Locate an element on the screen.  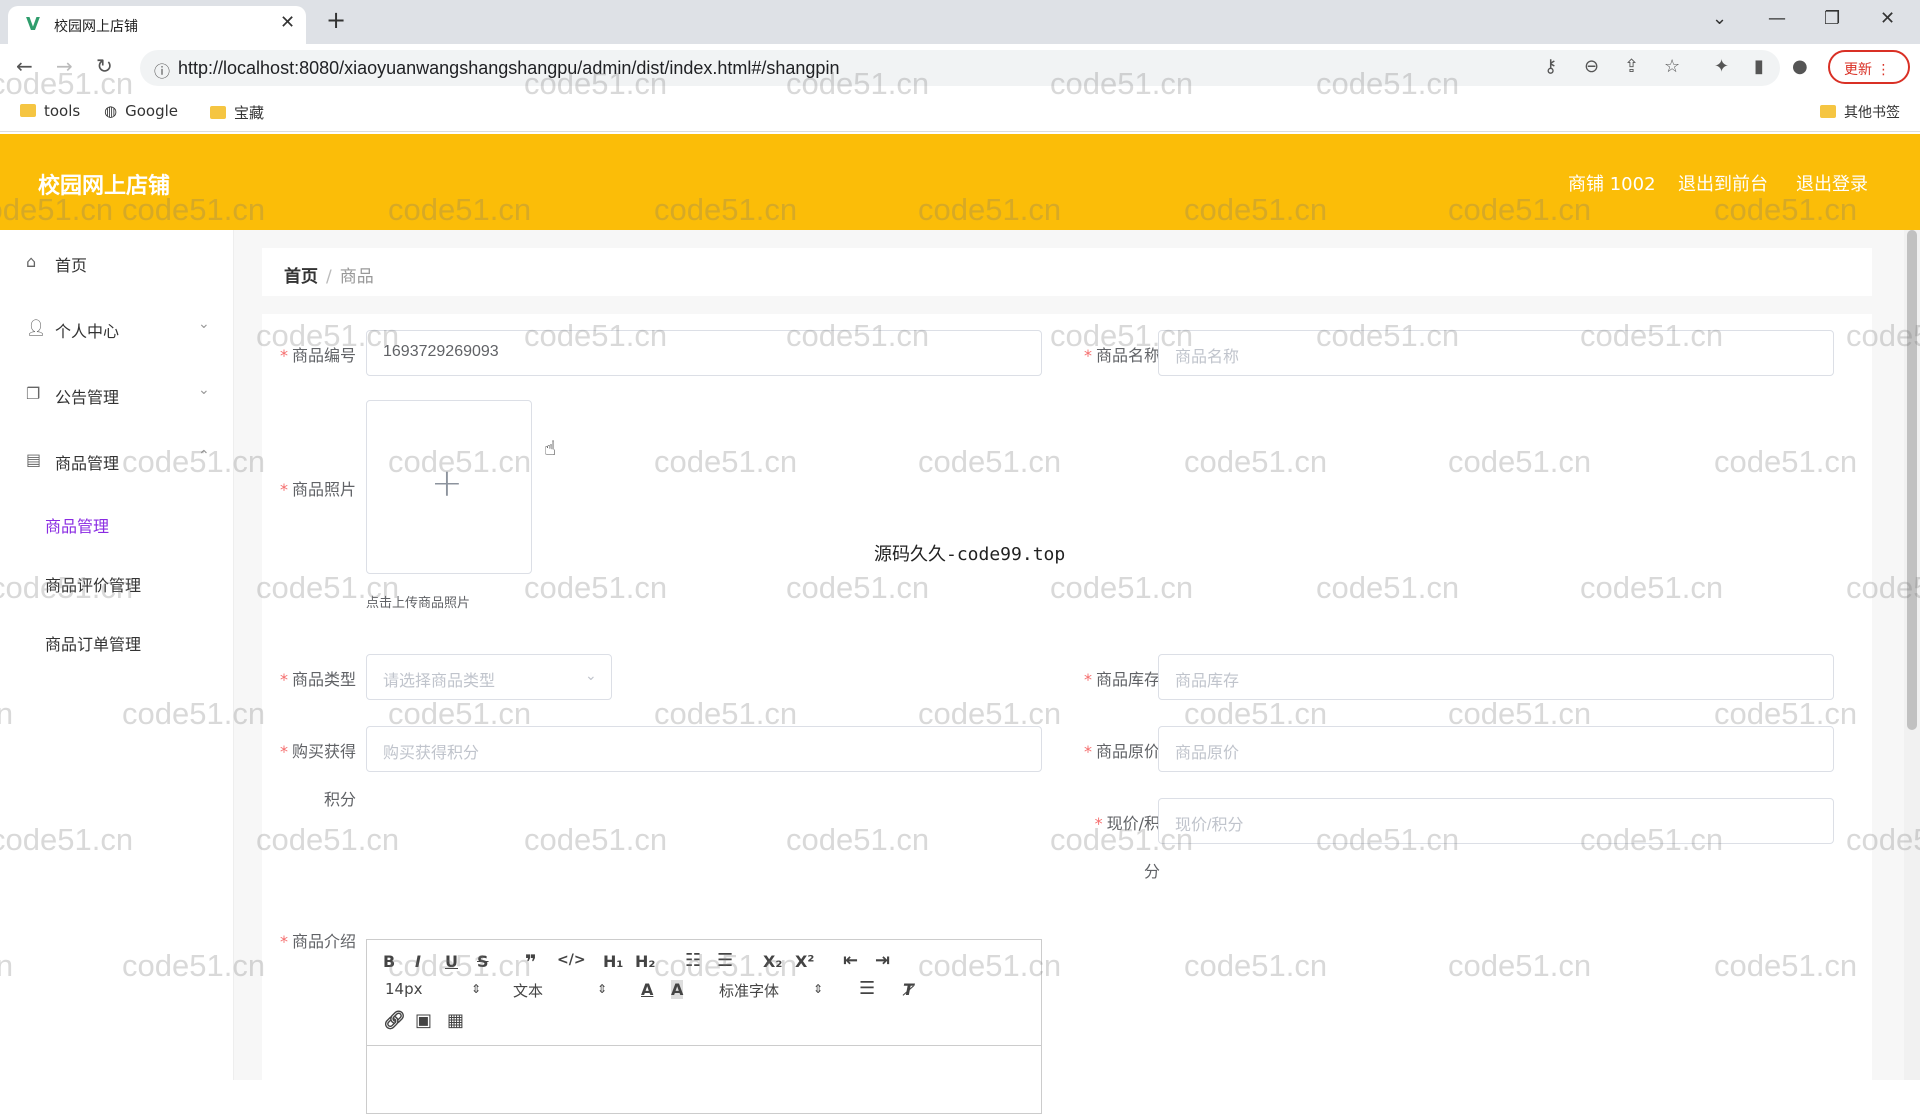
intro-label: * 商品介绍 is located at coordinates (317, 941).